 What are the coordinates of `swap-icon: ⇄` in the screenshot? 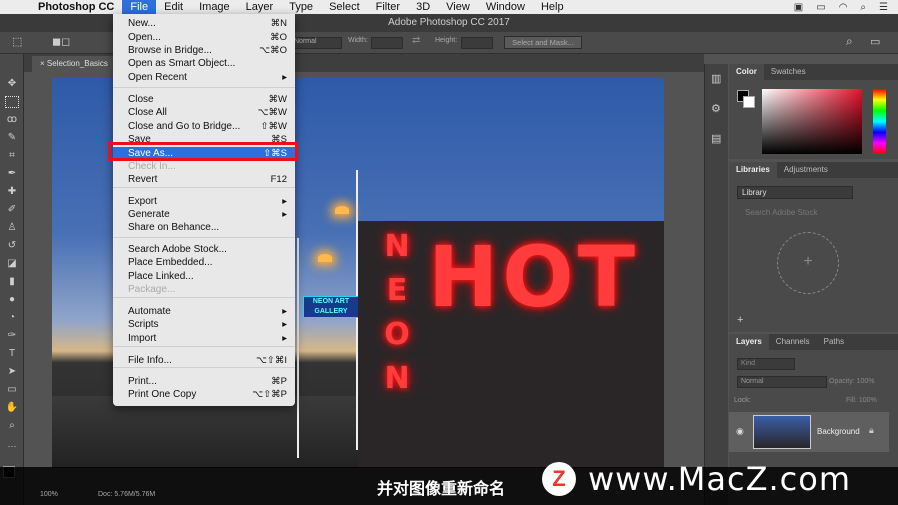 It's located at (416, 41).